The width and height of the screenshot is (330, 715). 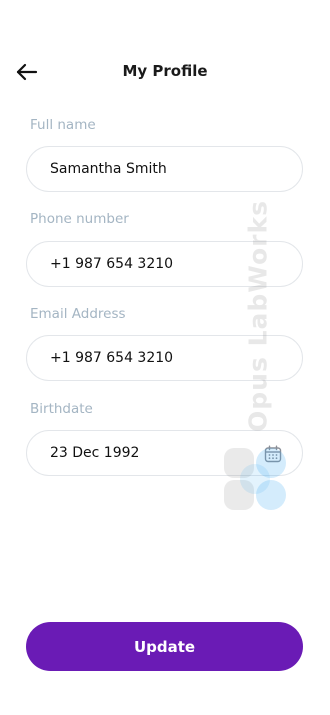 I want to click on page-title: My Profile, so click(x=165, y=71).